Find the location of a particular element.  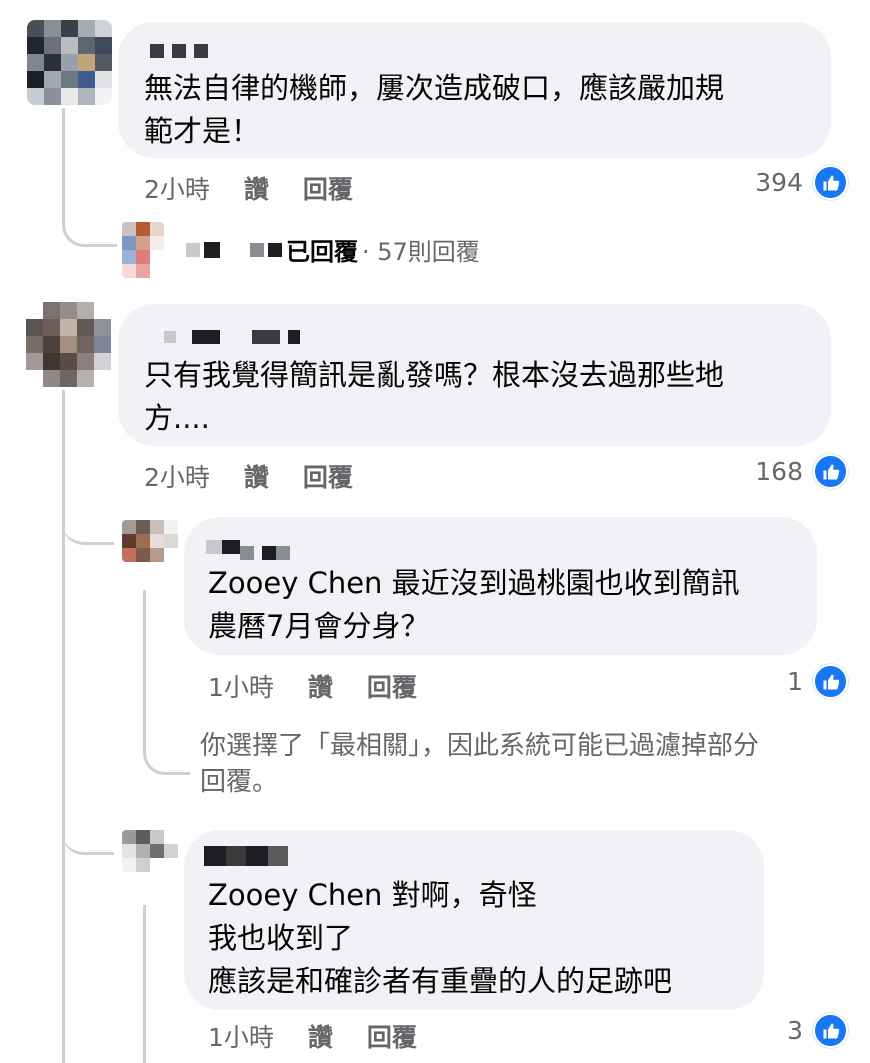

reaction-count: 3 is located at coordinates (817, 1030).